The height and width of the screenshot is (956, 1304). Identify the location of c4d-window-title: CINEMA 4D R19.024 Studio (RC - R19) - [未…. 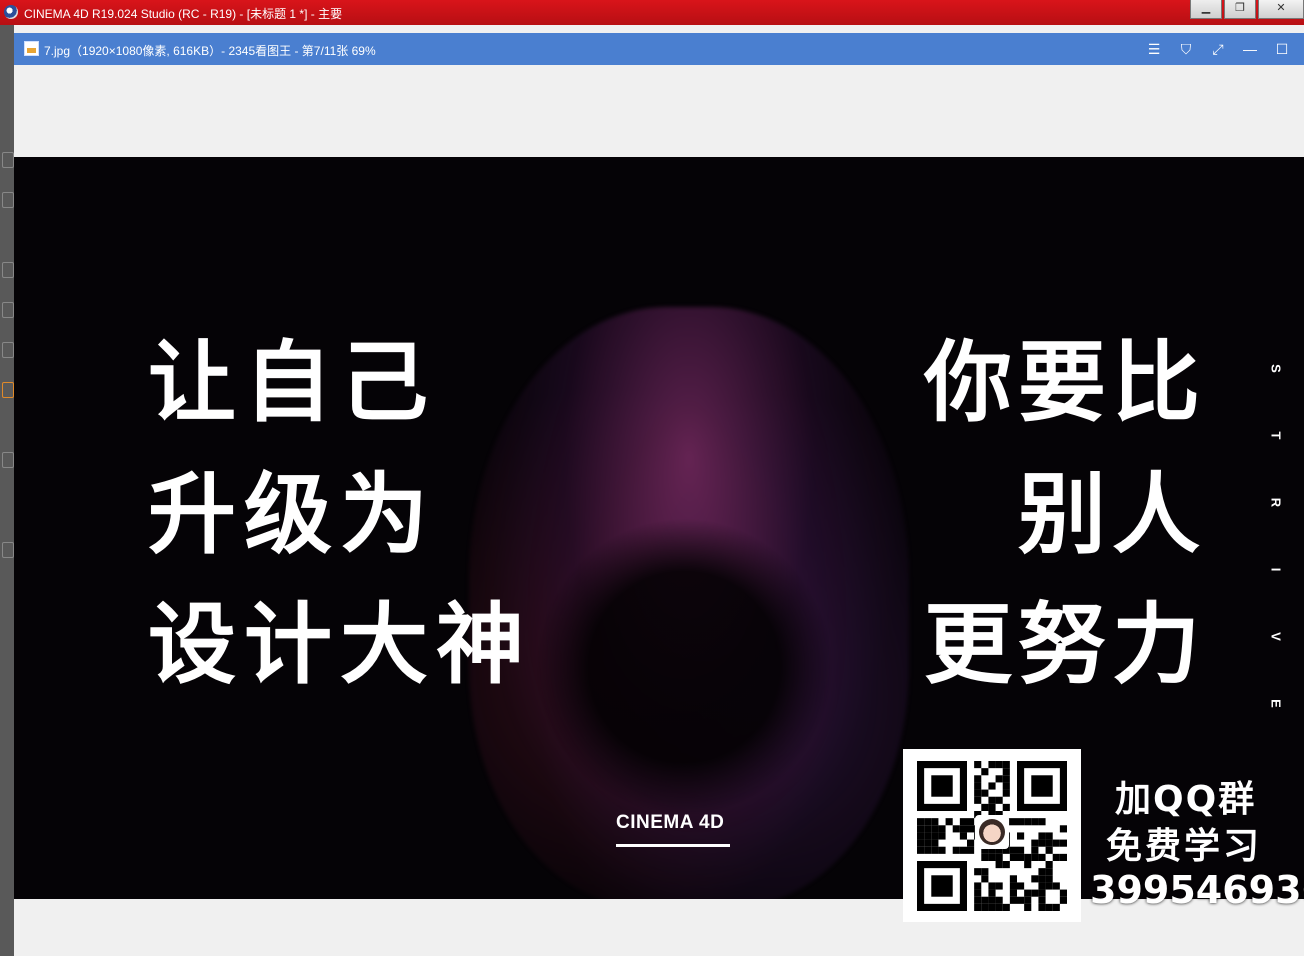
(183, 14).